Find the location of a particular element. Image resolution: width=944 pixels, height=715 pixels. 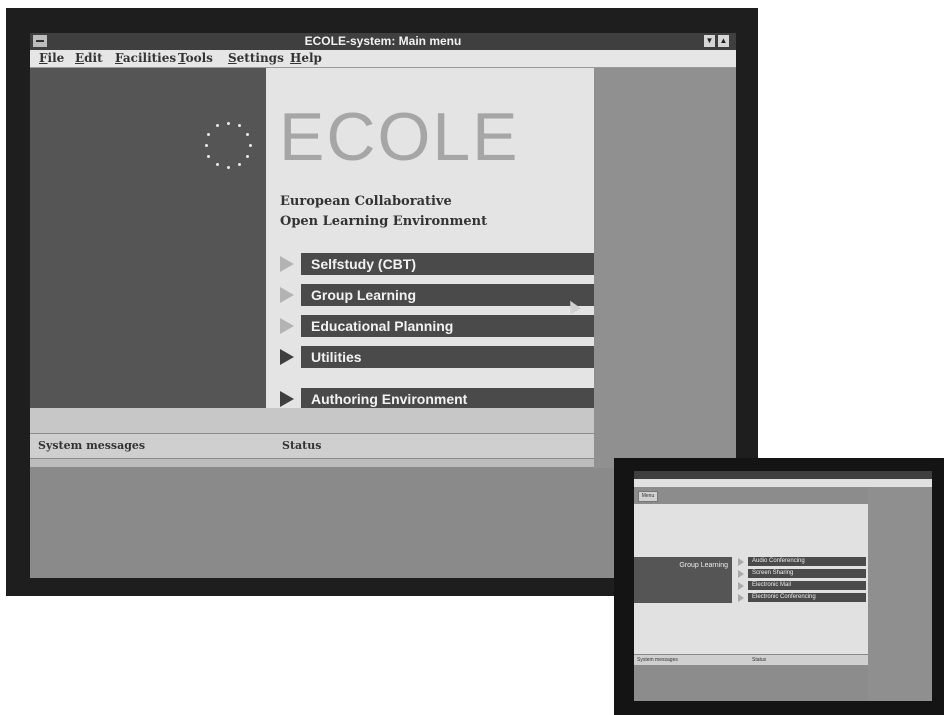

subtitle-line-2: Open Learning Environment is located at coordinates (384, 221).